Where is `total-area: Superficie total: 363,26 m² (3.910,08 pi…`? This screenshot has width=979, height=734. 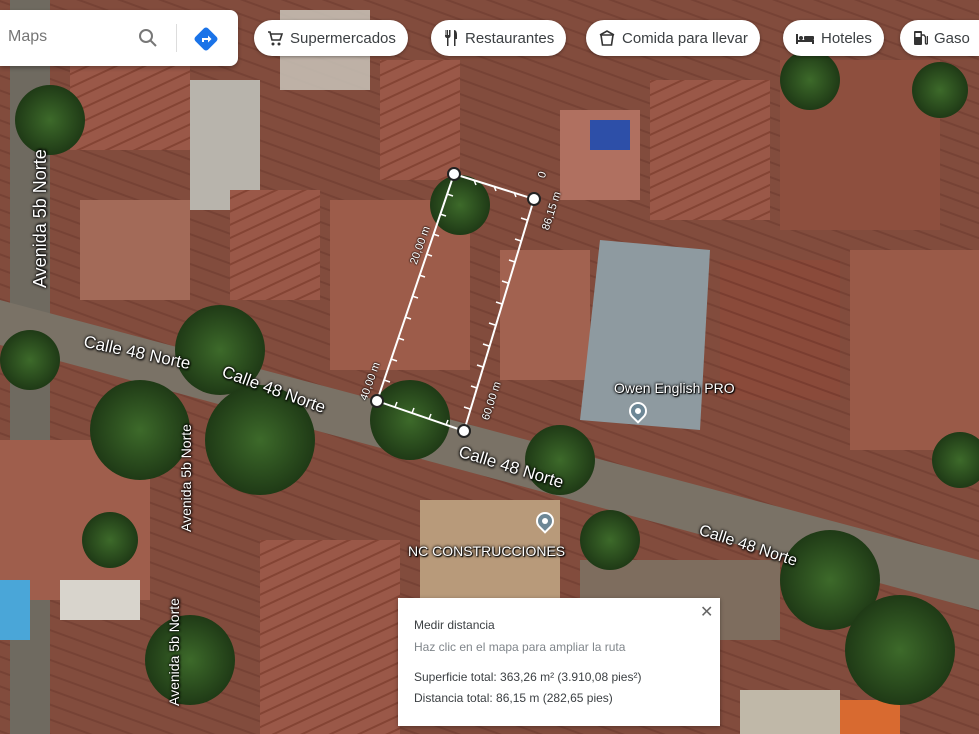 total-area: Superficie total: 363,26 m² (3.910,08 pi… is located at coordinates (528, 677).